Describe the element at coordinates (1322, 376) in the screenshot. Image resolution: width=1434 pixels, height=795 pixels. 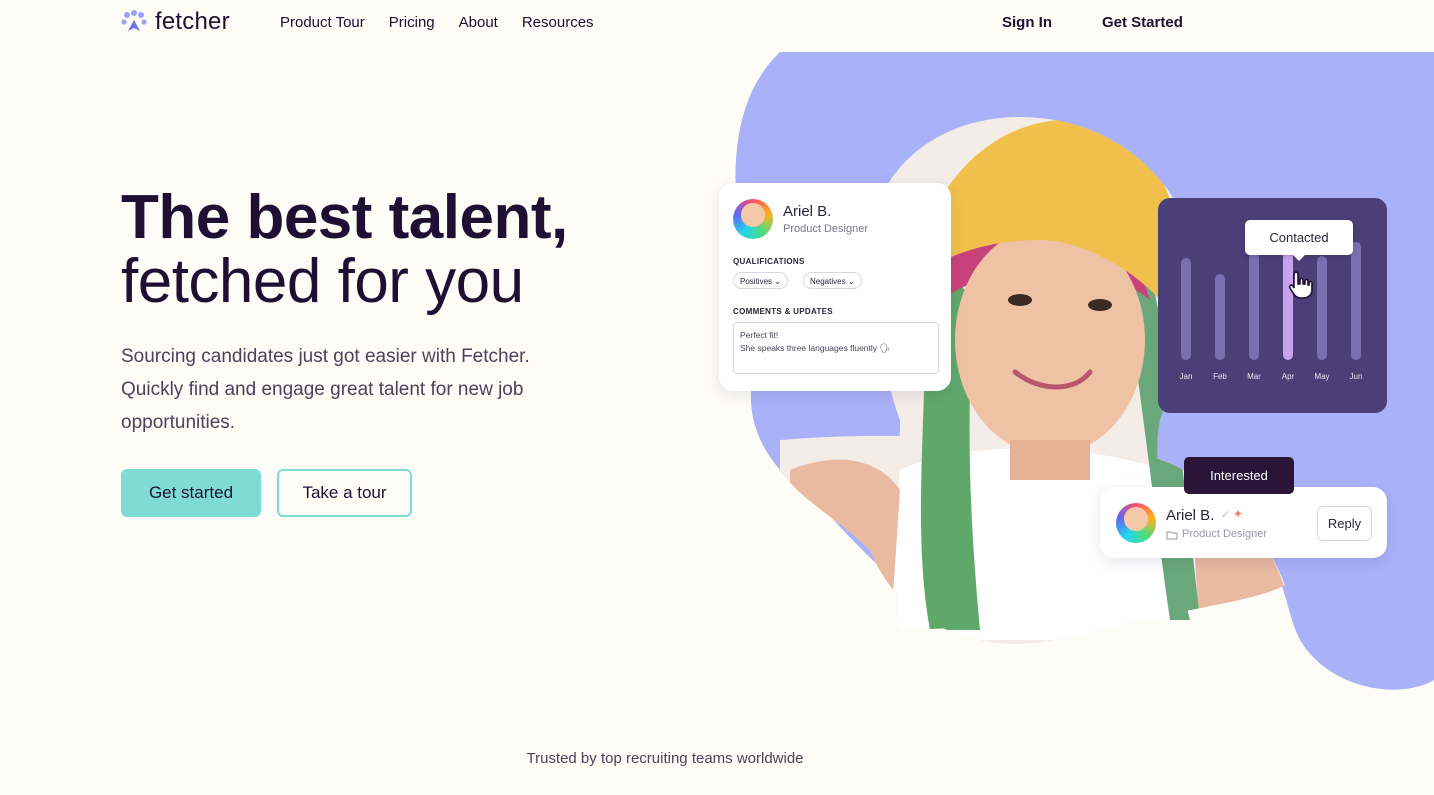
I see `chart-month-label: May` at that location.